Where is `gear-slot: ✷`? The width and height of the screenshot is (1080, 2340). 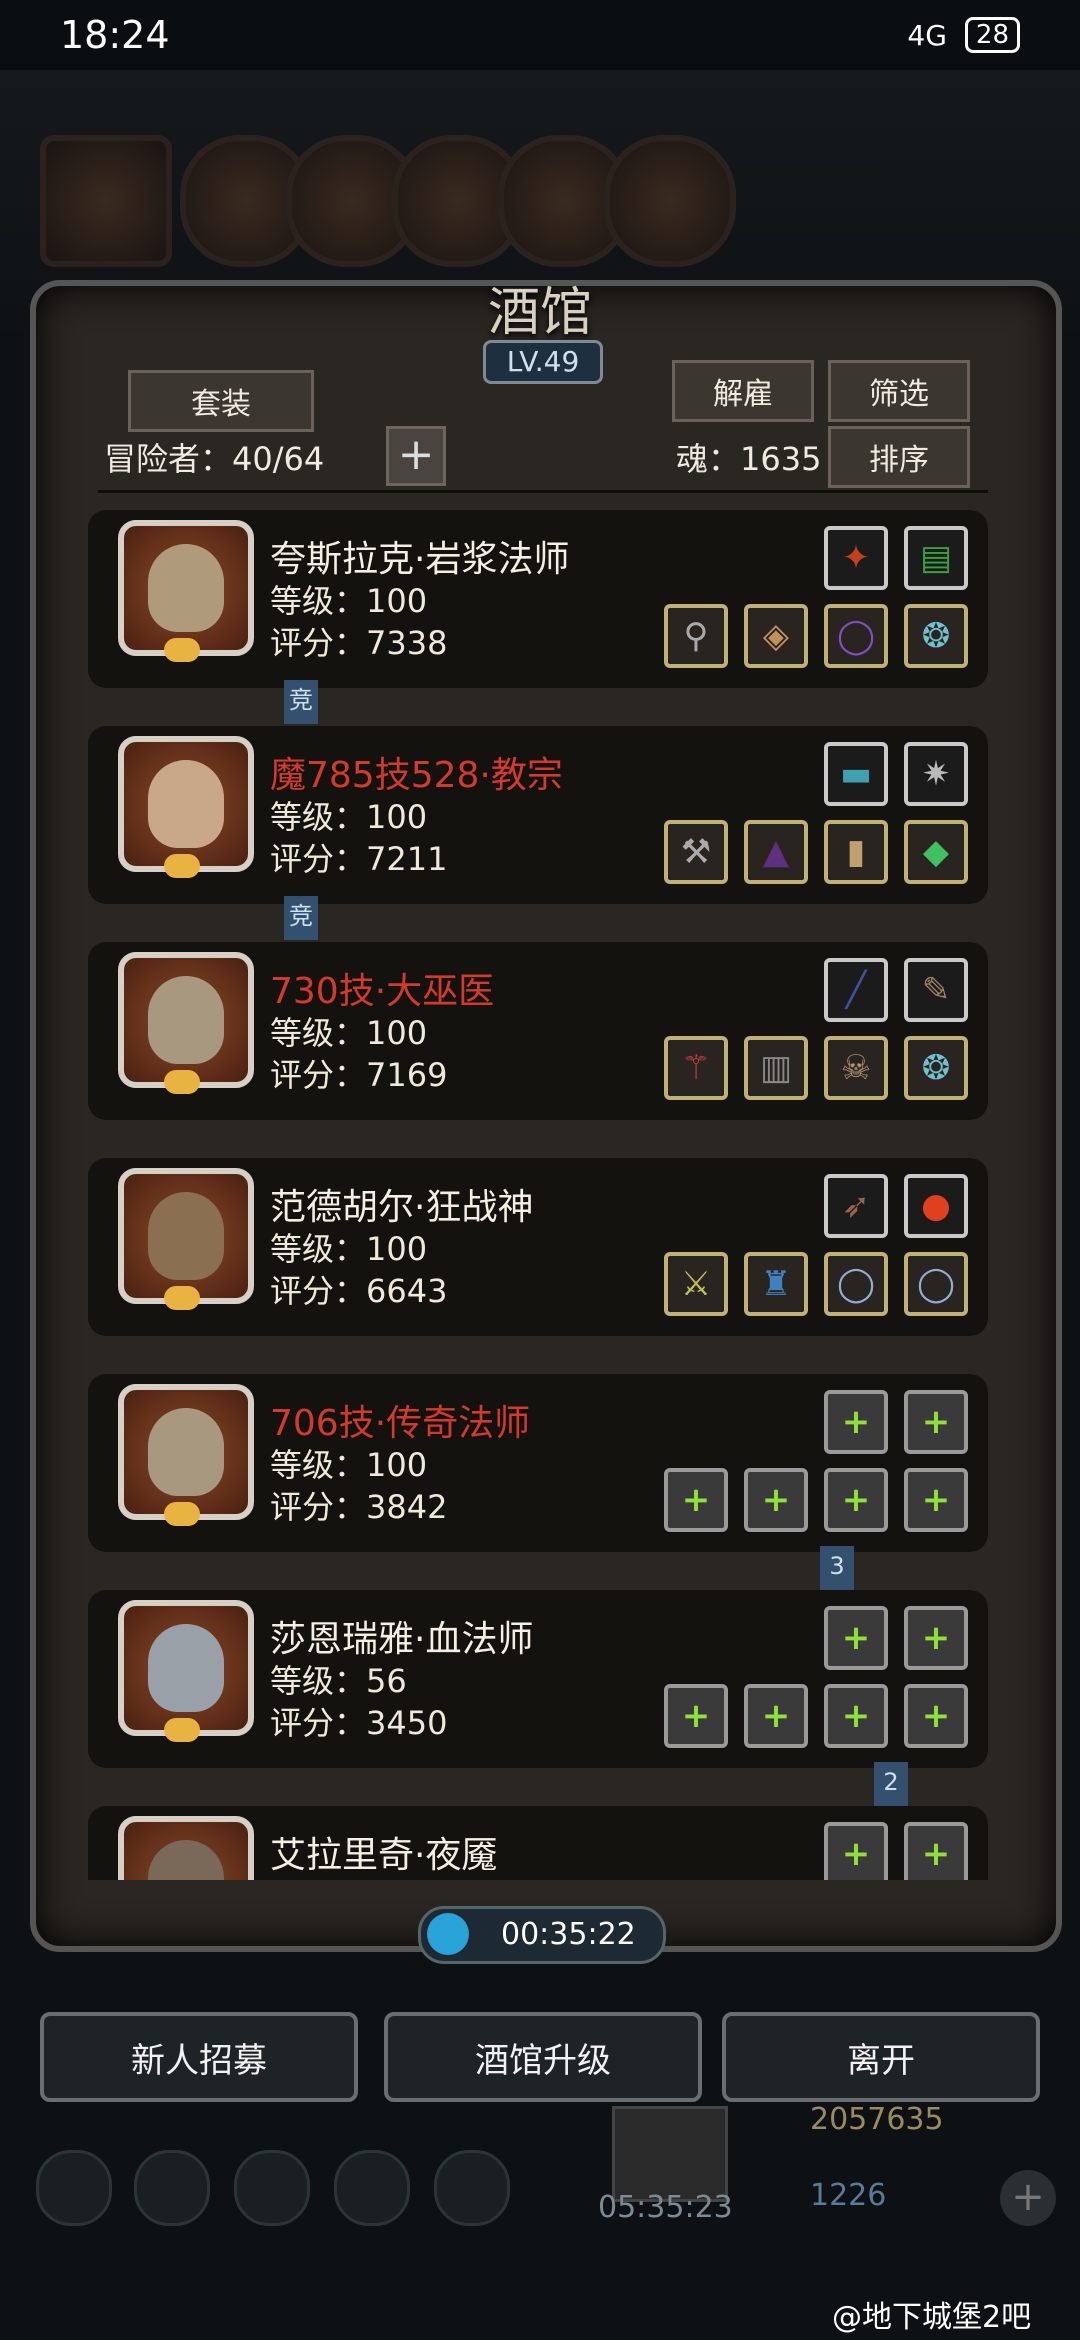
gear-slot: ✷ is located at coordinates (936, 774).